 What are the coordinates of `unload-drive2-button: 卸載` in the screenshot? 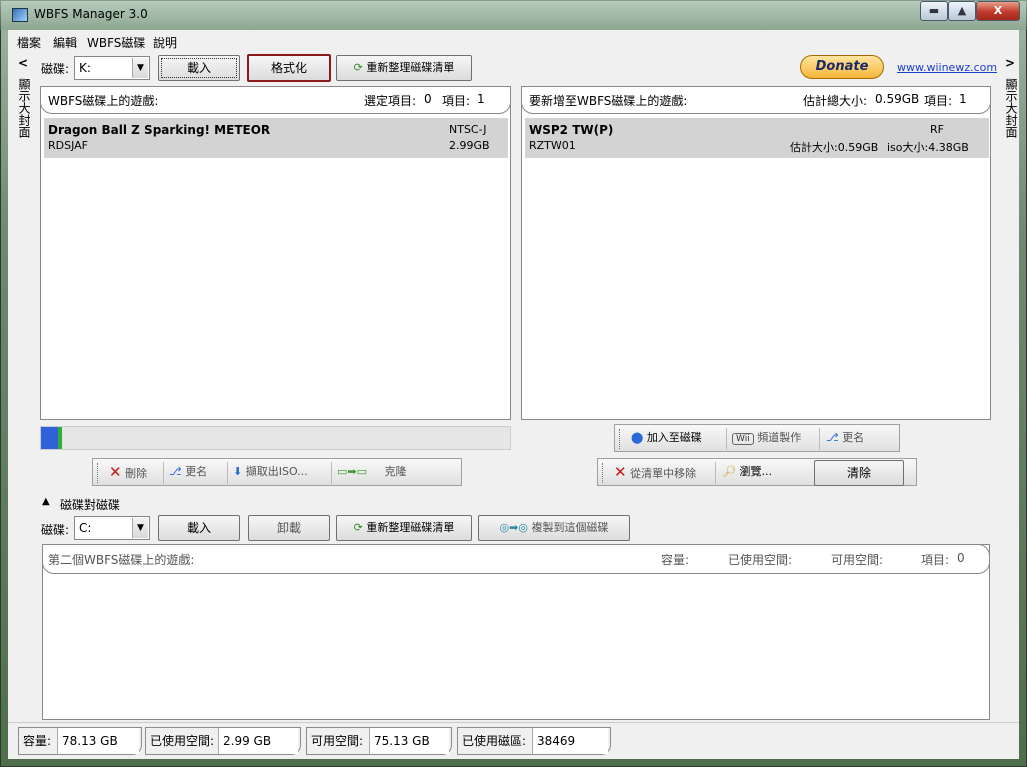 It's located at (289, 528).